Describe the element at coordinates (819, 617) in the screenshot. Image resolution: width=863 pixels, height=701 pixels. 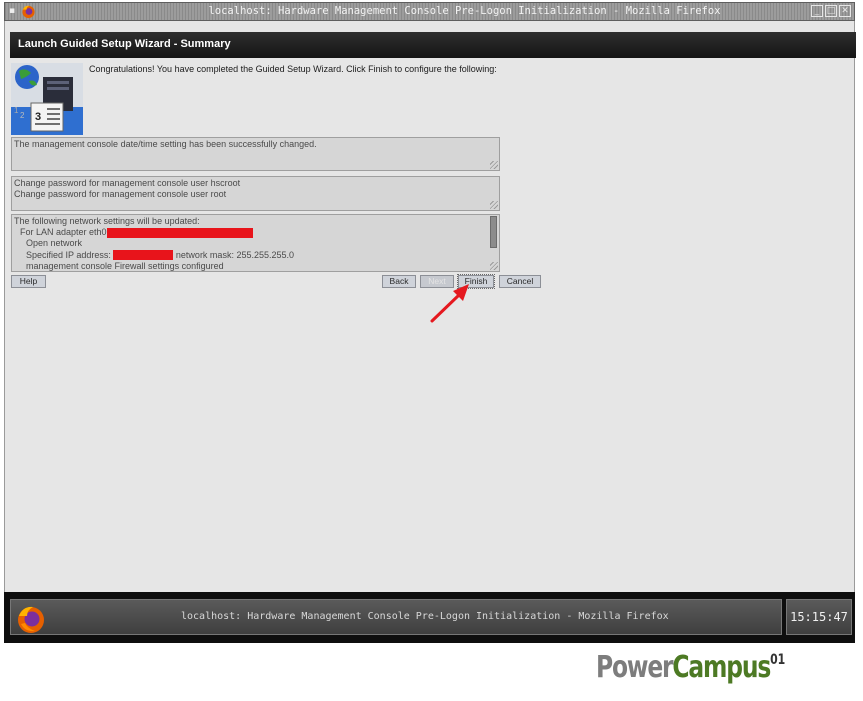
I see `system-clock: 15:15:47` at that location.